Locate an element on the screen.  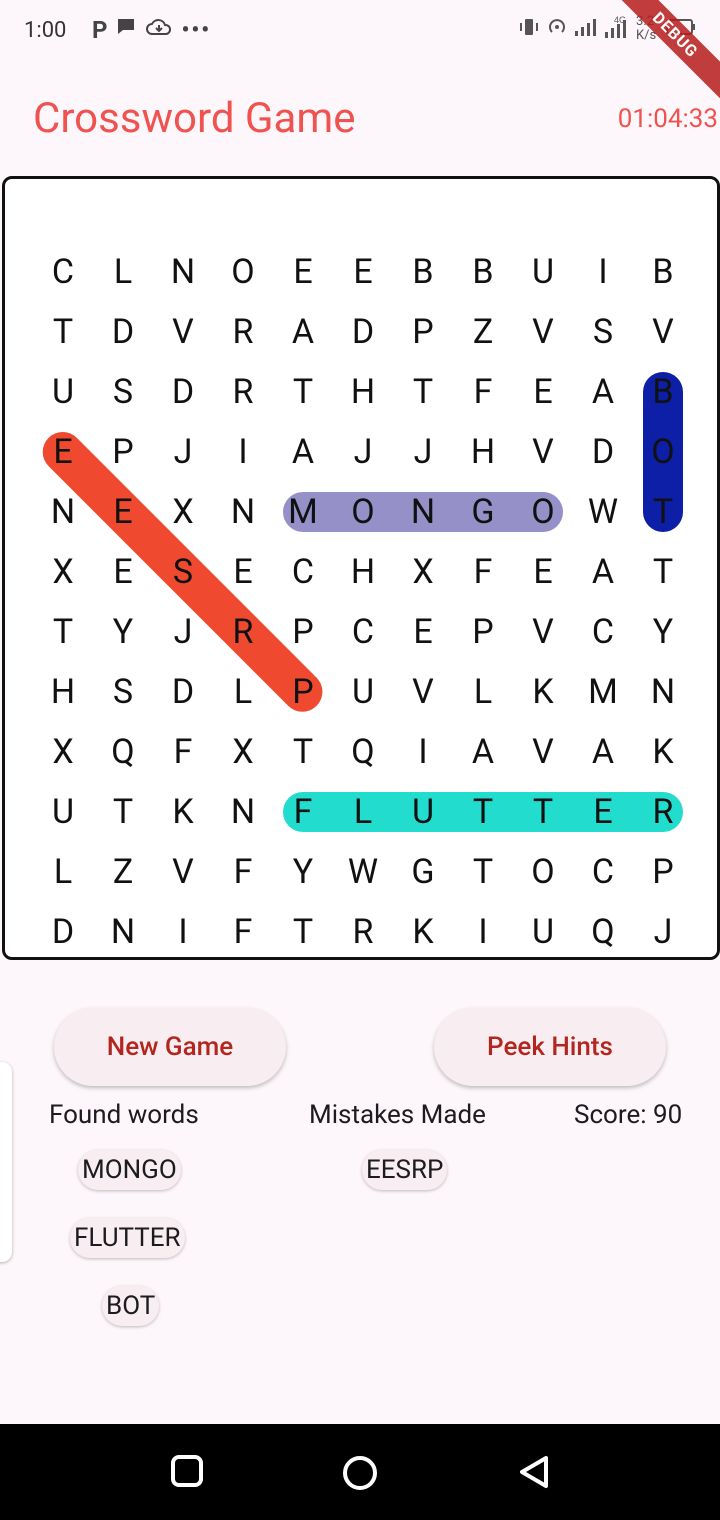
grid-cell: G is located at coordinates (483, 512).